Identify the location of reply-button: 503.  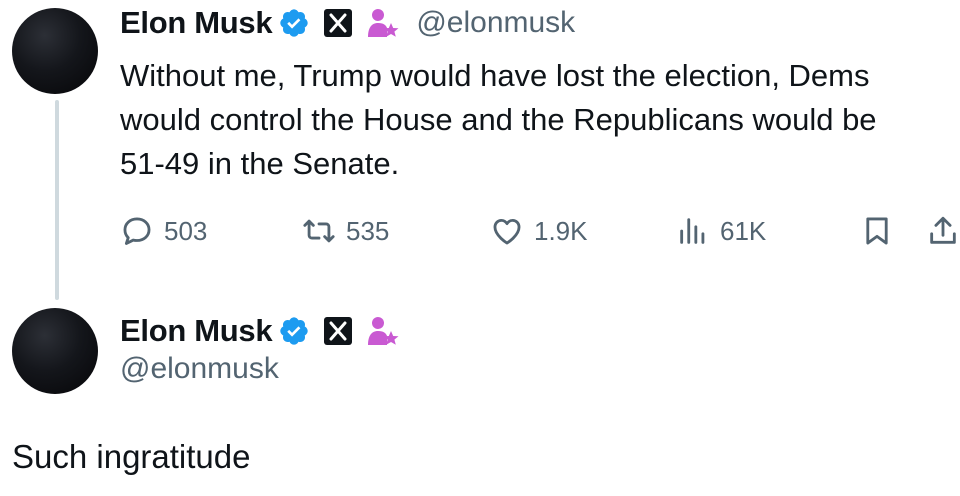
(163, 231).